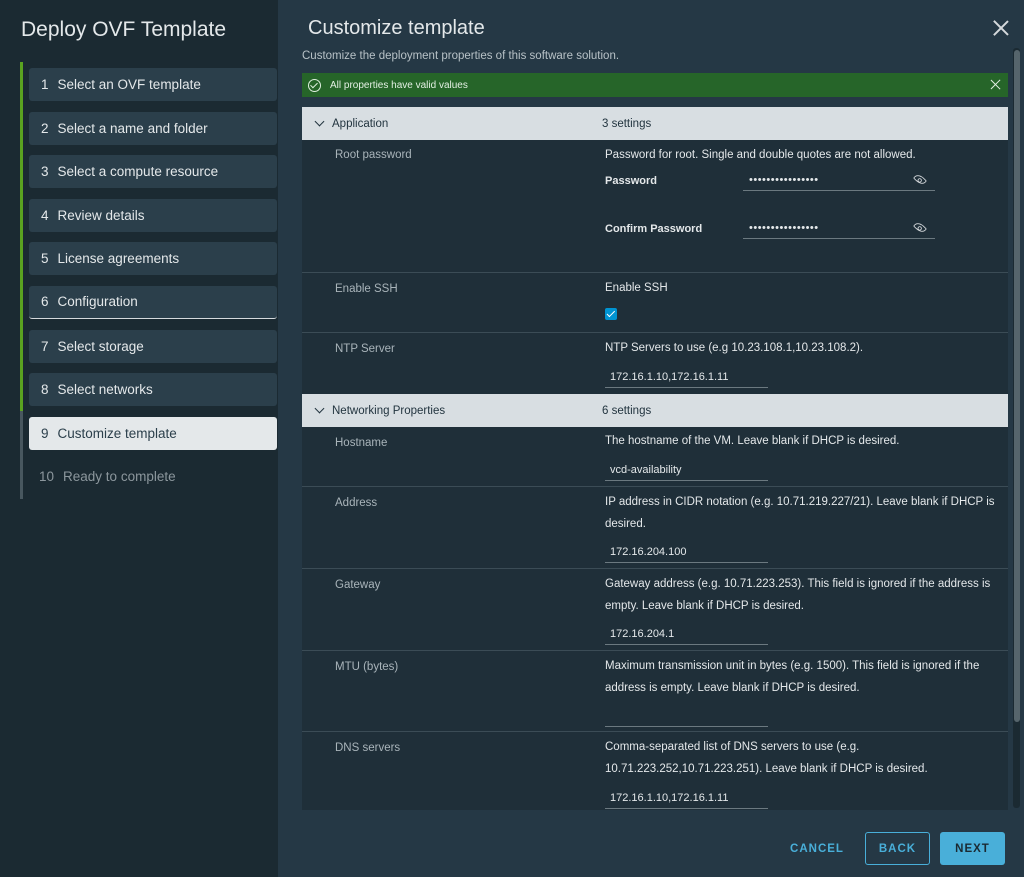  I want to click on step-label: Review details, so click(101, 215).